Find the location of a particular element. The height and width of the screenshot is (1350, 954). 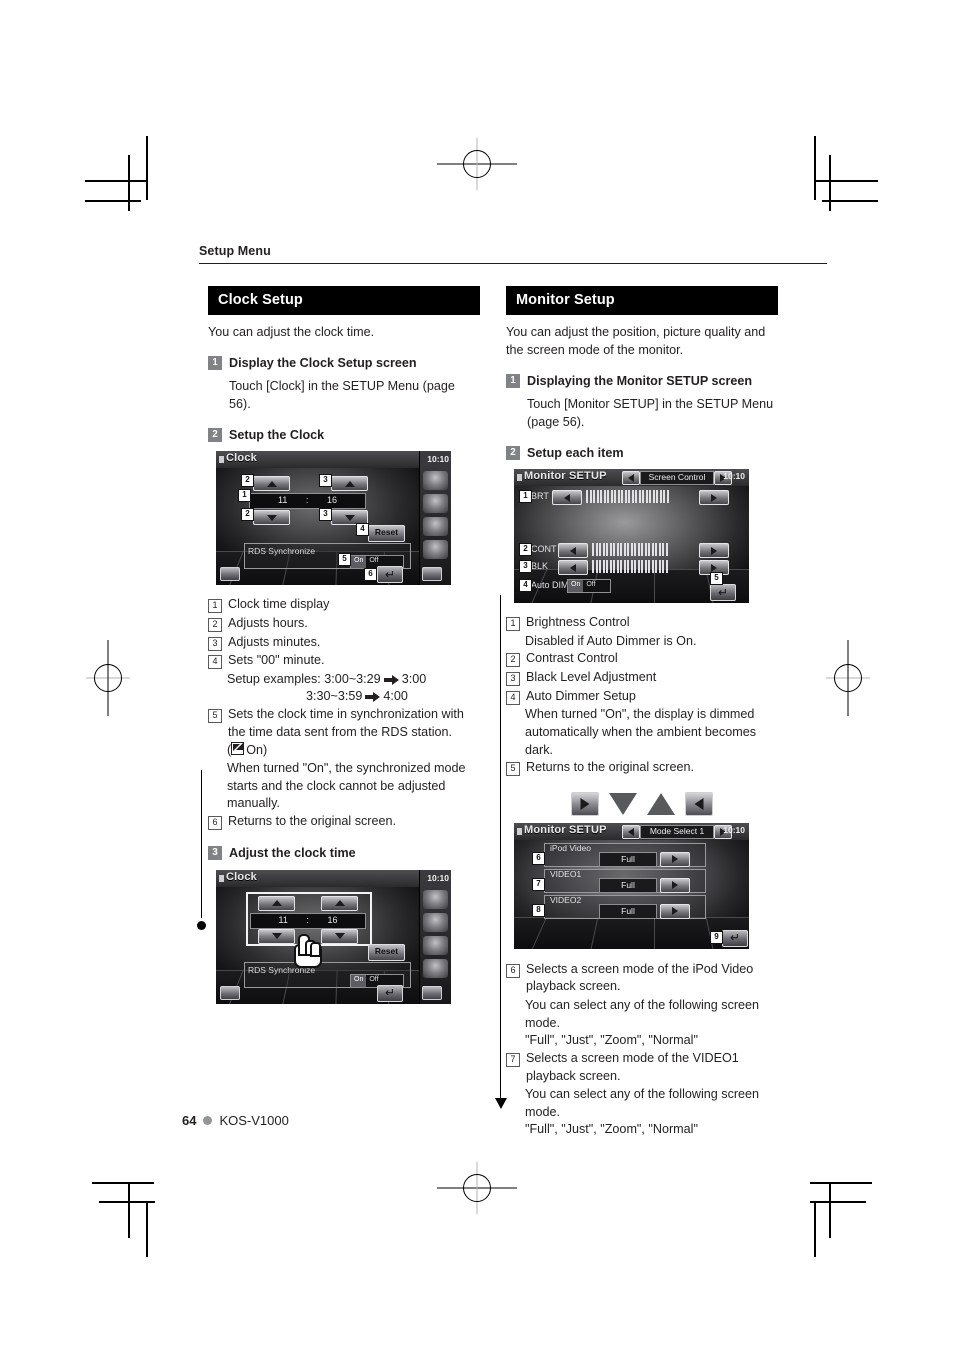

callout-text: Brightness Control is located at coordinates (578, 622).